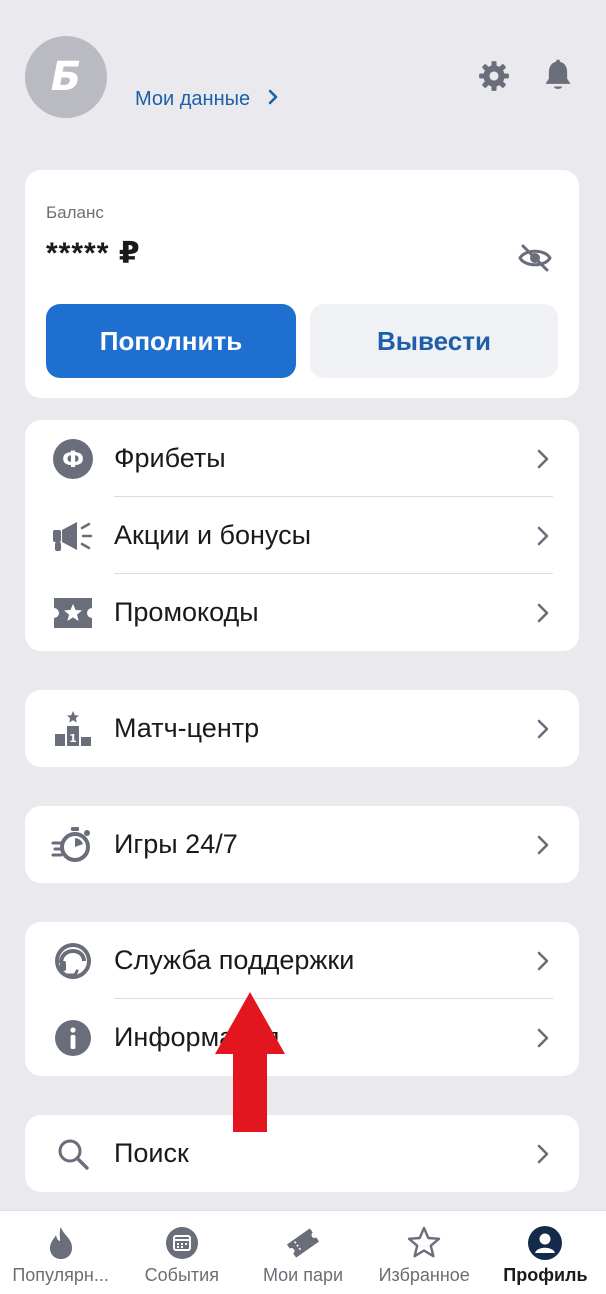 The width and height of the screenshot is (606, 1294). Describe the element at coordinates (494, 76) in the screenshot. I see `gear-icon` at that location.